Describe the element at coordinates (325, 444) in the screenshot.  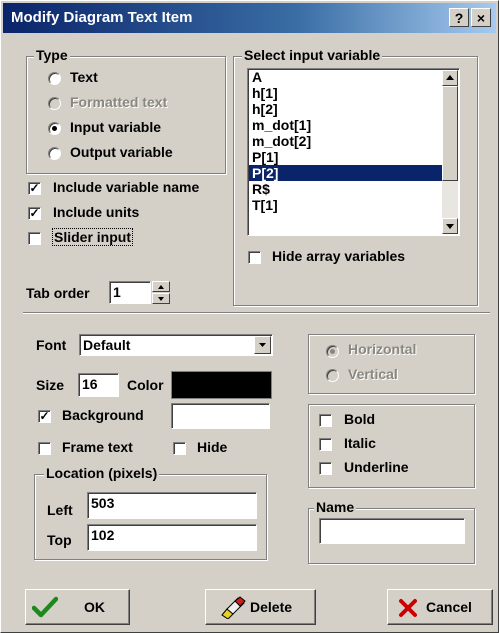
I see `italic-checkbox` at that location.